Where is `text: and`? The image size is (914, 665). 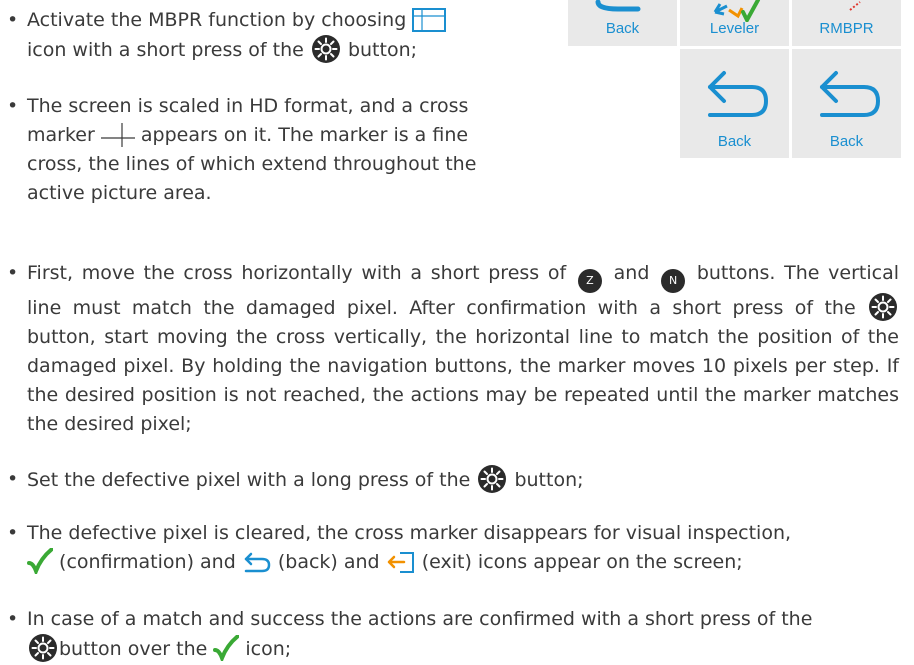
text: and is located at coordinates (631, 273).